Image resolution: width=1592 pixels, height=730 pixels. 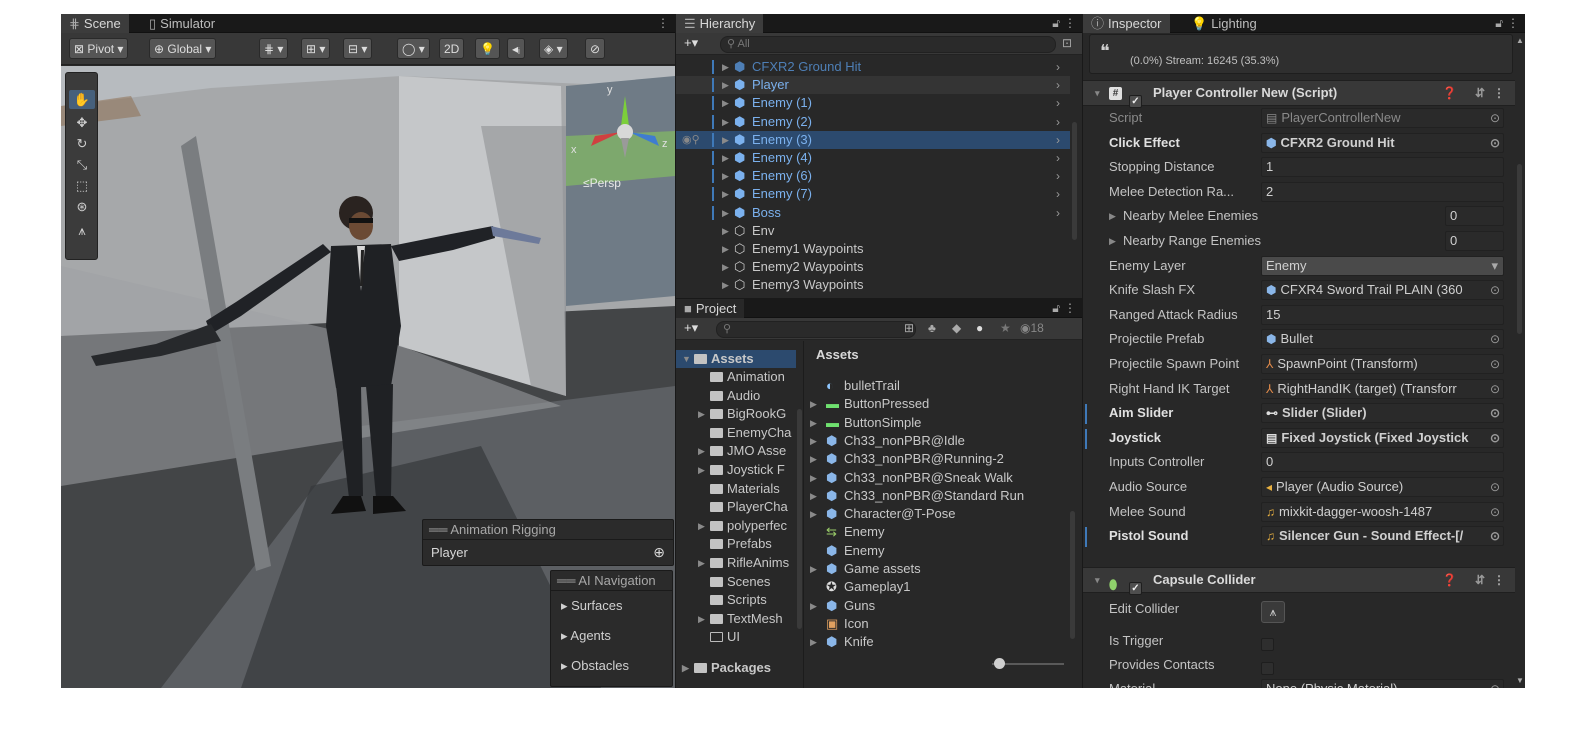 I want to click on asset-item: ▶ ⬢ Character@T-Pose, so click(x=936, y=514).